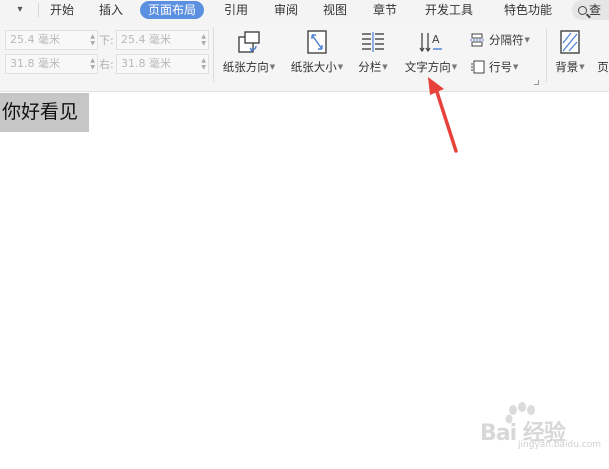  I want to click on page-border-icon, so click(603, 42).